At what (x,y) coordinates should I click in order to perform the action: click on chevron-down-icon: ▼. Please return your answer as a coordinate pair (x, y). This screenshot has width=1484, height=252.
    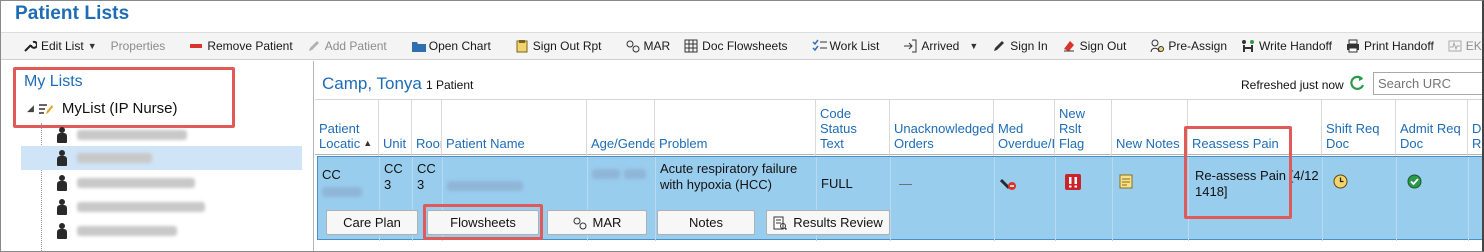
    Looking at the image, I should click on (974, 46).